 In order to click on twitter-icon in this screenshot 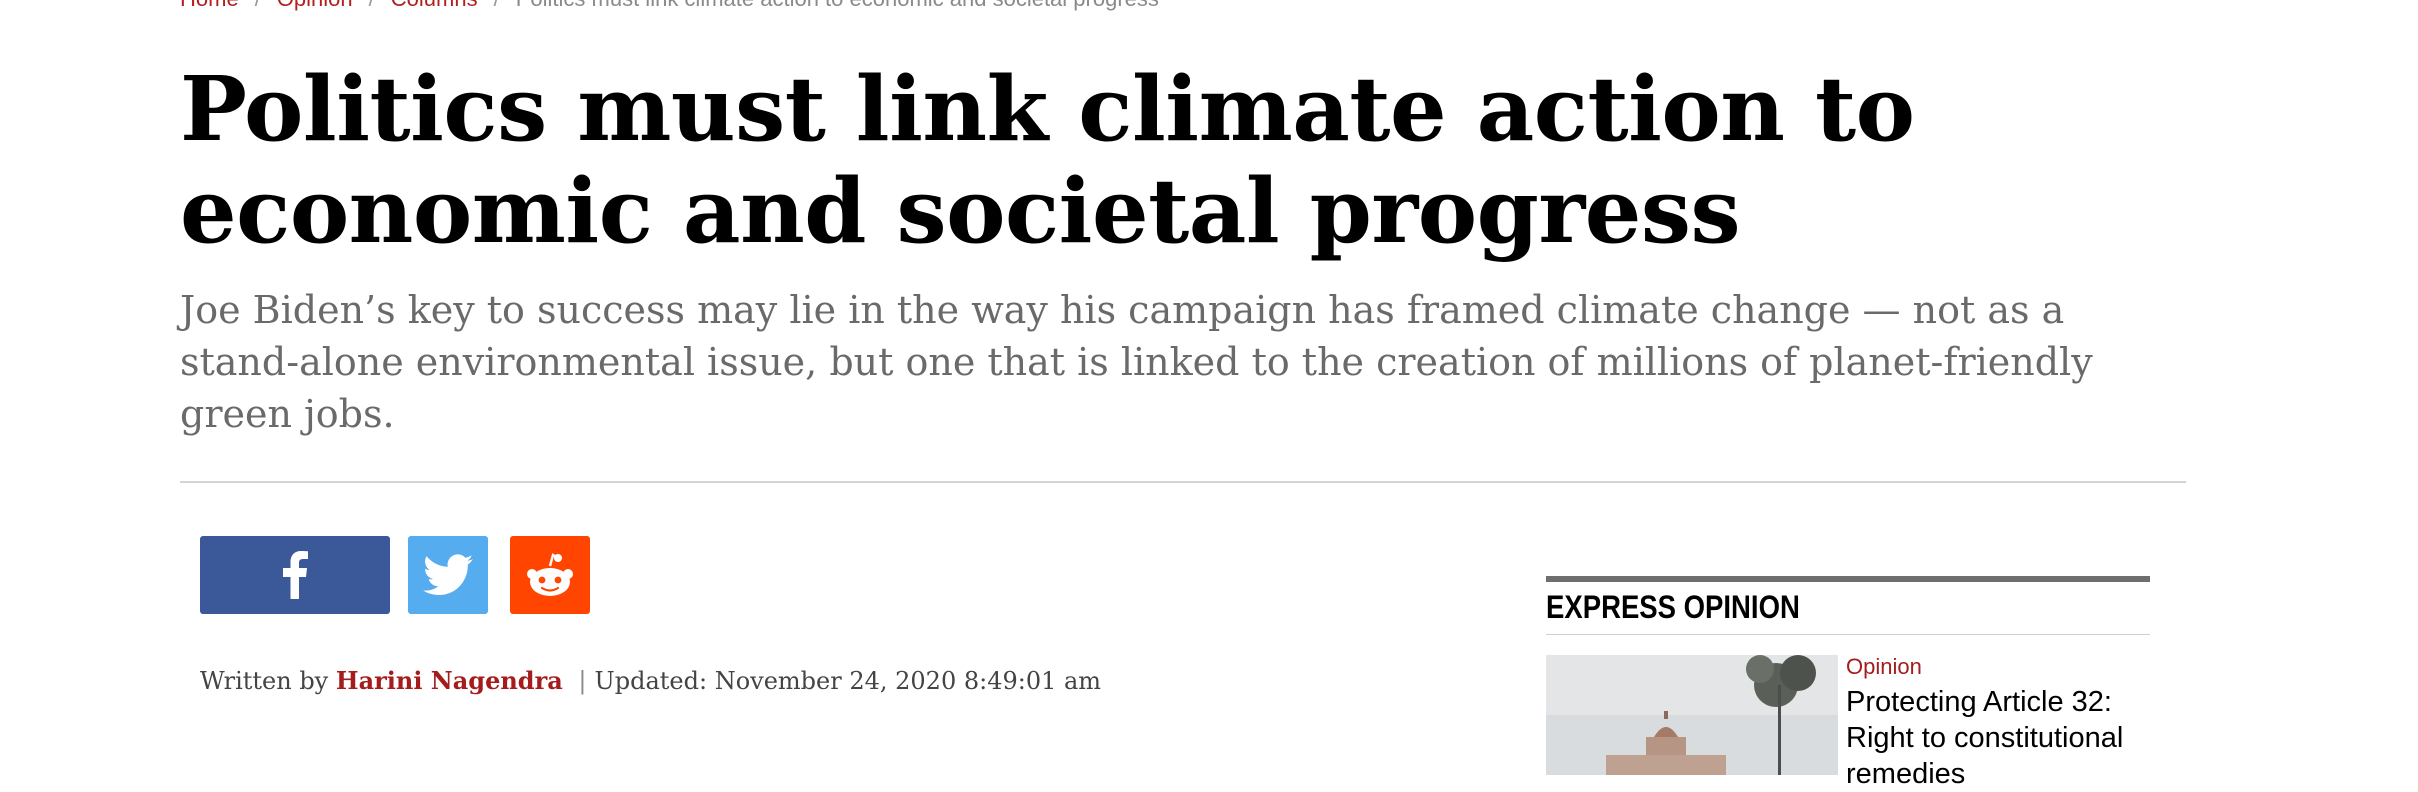, I will do `click(448, 575)`.